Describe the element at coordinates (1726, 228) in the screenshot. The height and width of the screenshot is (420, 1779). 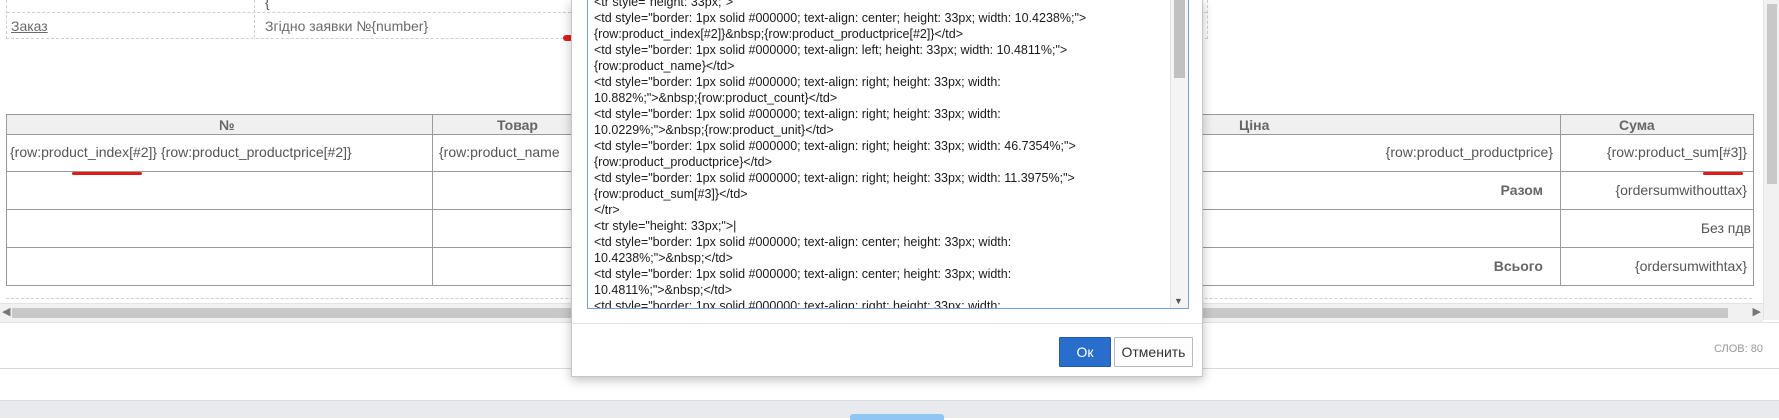
I see `summary-value-no-vat: Без пдв` at that location.